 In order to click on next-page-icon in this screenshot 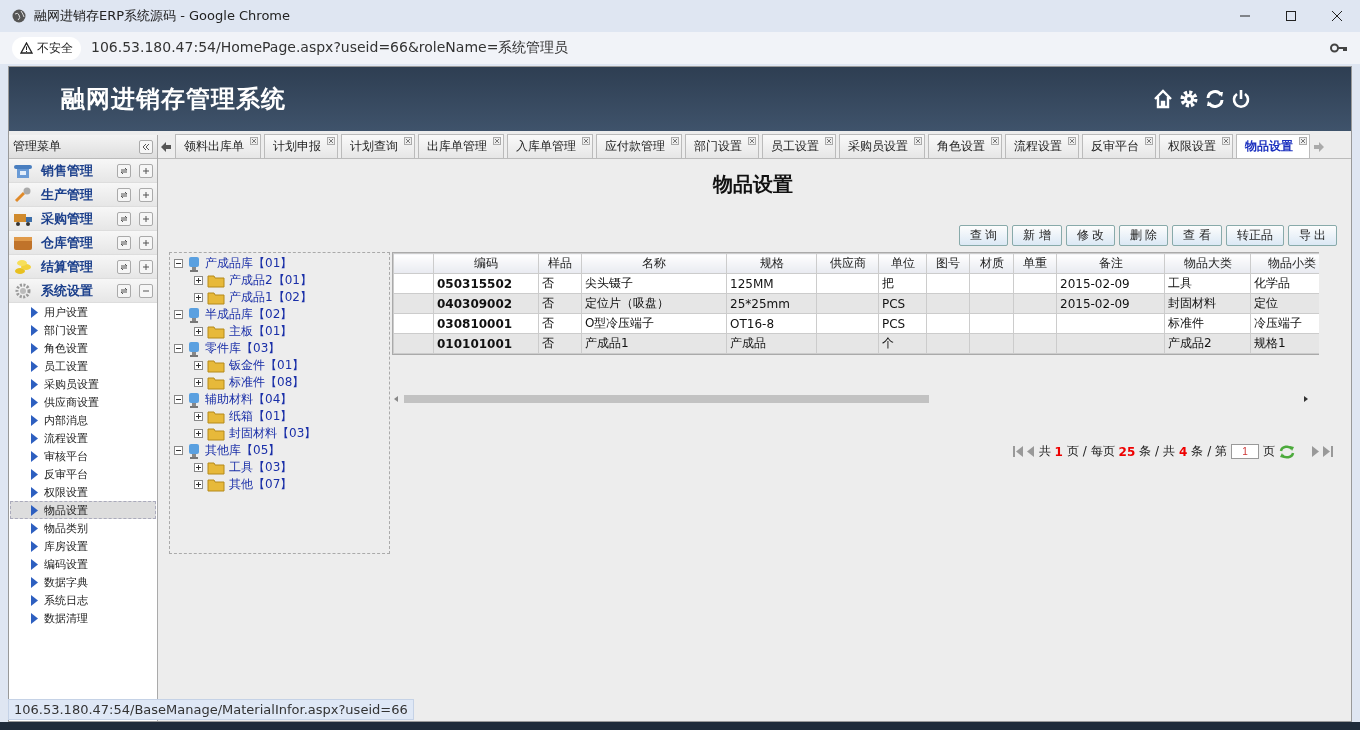, I will do `click(1315, 451)`.